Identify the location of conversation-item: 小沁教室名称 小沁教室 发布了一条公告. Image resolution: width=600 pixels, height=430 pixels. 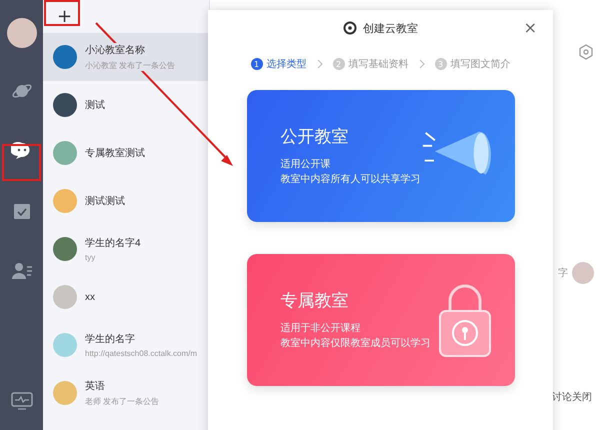
(126, 57).